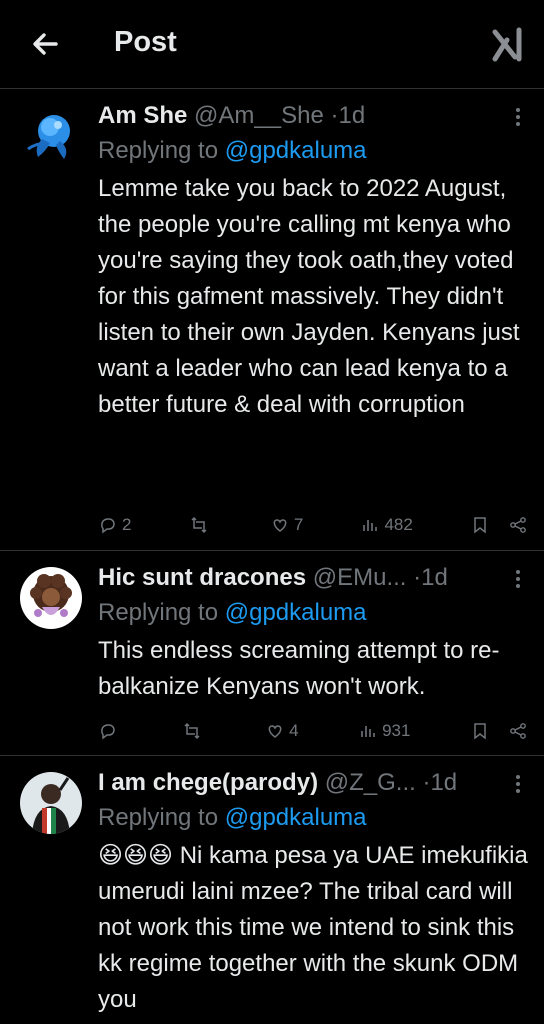 The image size is (544, 1024). What do you see at coordinates (259, 115) in the screenshot?
I see `author-handle: @Am__She` at bounding box center [259, 115].